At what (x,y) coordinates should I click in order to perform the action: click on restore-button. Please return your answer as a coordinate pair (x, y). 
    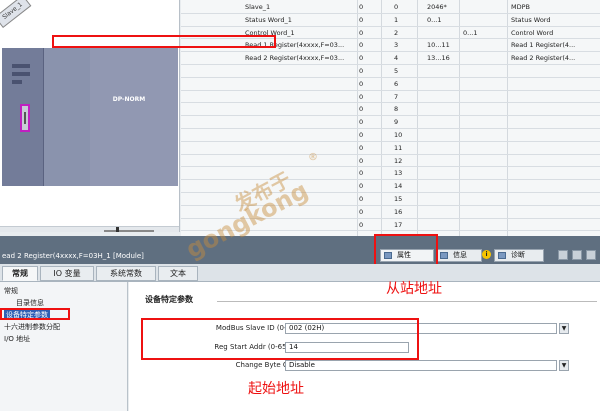
    Looking at the image, I should click on (577, 255).